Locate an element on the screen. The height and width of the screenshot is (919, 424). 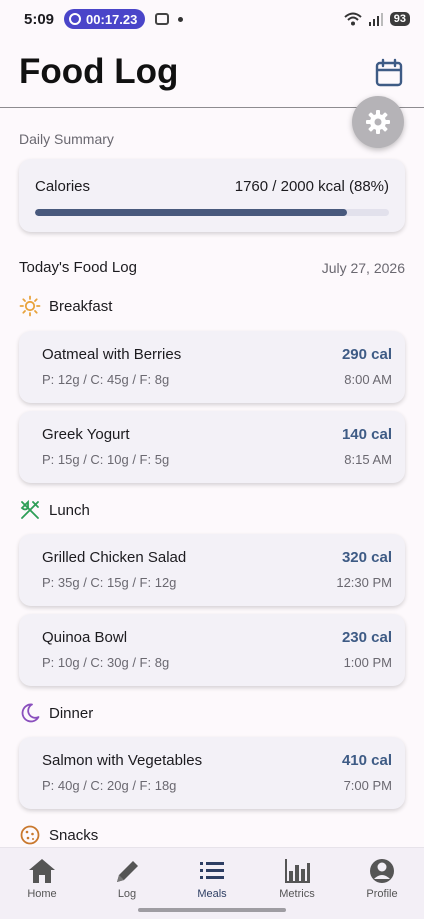
calories-label: Calories is located at coordinates (63, 186).